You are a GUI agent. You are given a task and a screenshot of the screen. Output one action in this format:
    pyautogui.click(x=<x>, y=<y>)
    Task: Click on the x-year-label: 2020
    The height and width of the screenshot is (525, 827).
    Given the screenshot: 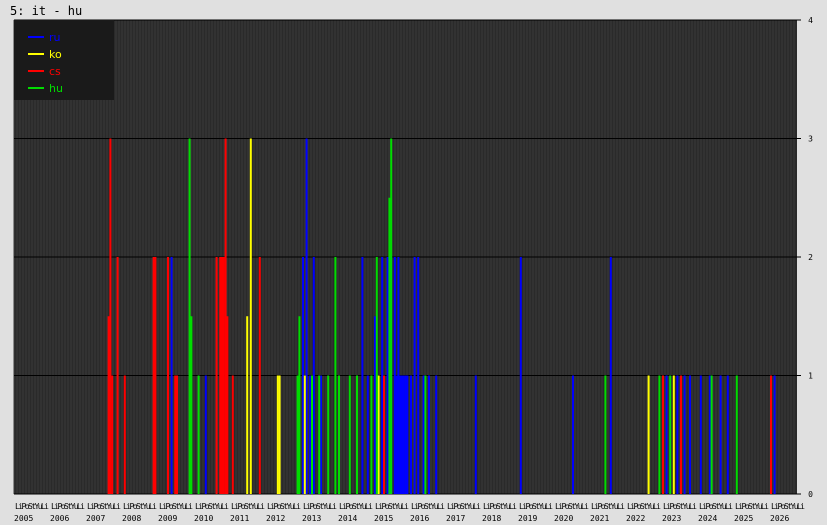 What is the action you would take?
    pyautogui.click(x=563, y=518)
    